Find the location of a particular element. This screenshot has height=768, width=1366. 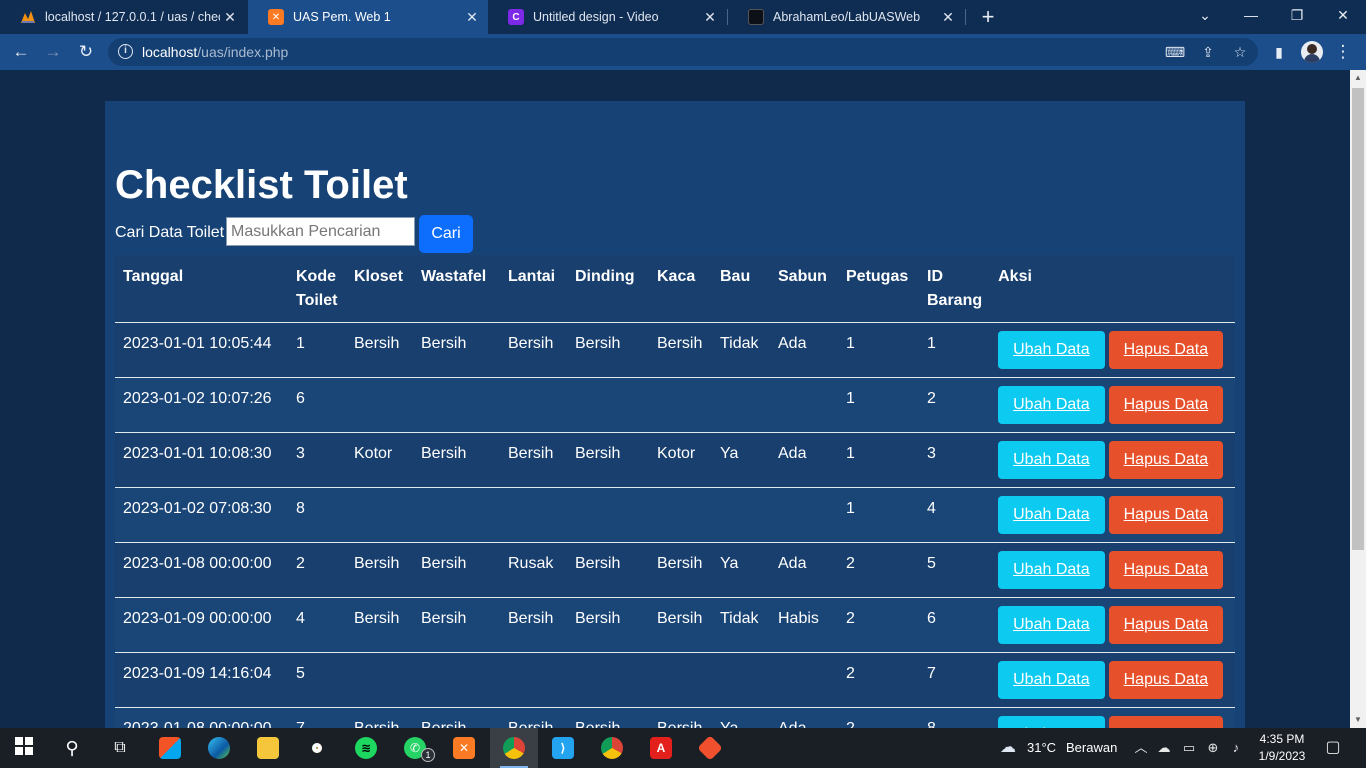

maximize-button: ❐ is located at coordinates (1297, 16).